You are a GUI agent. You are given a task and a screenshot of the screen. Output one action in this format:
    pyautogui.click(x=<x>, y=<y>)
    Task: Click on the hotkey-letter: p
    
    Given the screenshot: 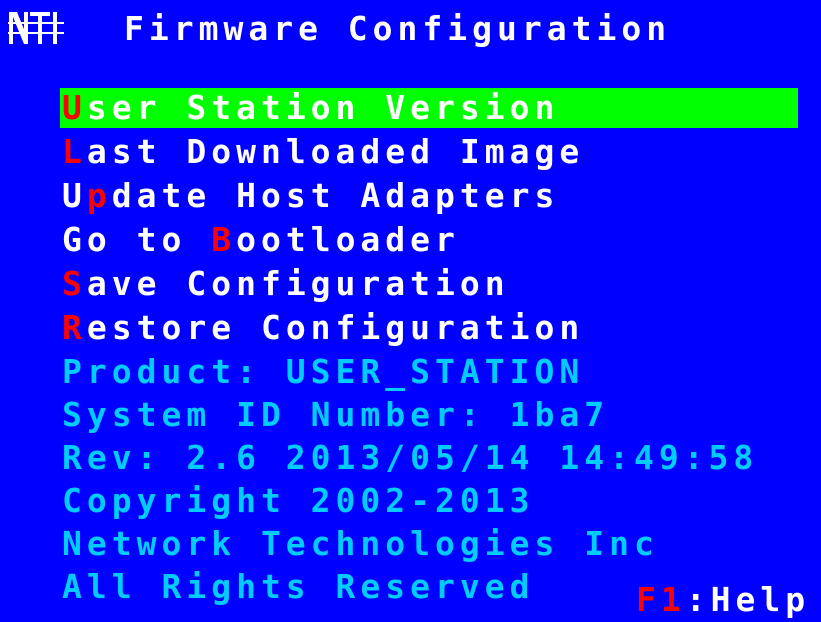 What is the action you would take?
    pyautogui.click(x=99, y=195)
    